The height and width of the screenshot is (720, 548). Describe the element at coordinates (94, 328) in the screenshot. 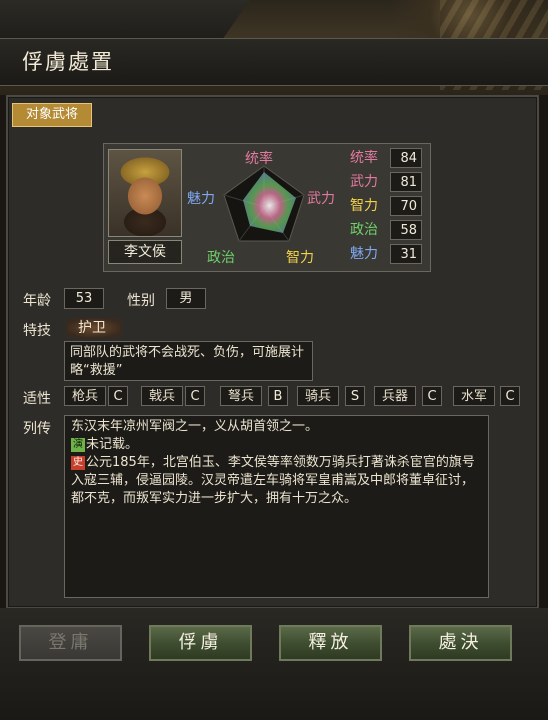

I see `skill-name: 护卫` at that location.